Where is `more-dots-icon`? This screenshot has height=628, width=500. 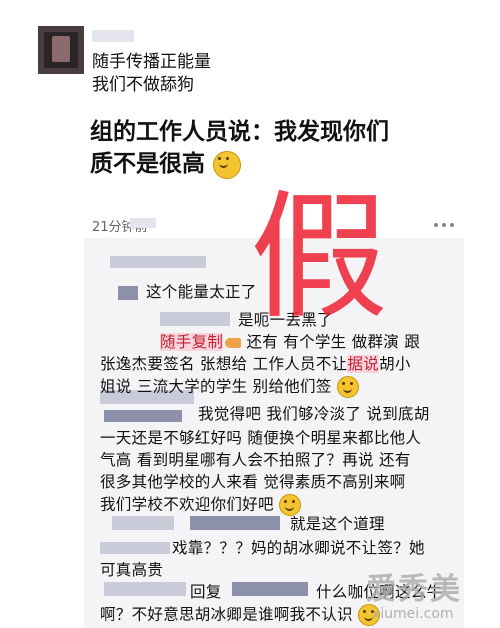
more-dots-icon is located at coordinates (445, 219).